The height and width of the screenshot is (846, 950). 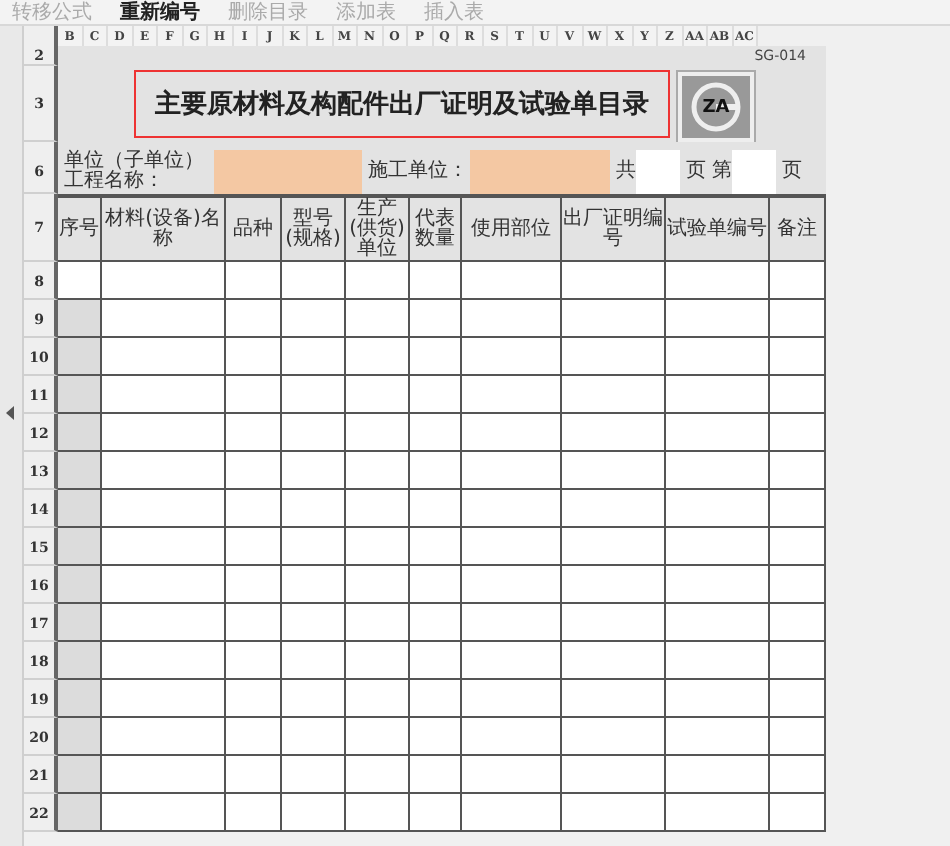 What do you see at coordinates (160, 12) in the screenshot?
I see `toolbar-button: 重新编号` at bounding box center [160, 12].